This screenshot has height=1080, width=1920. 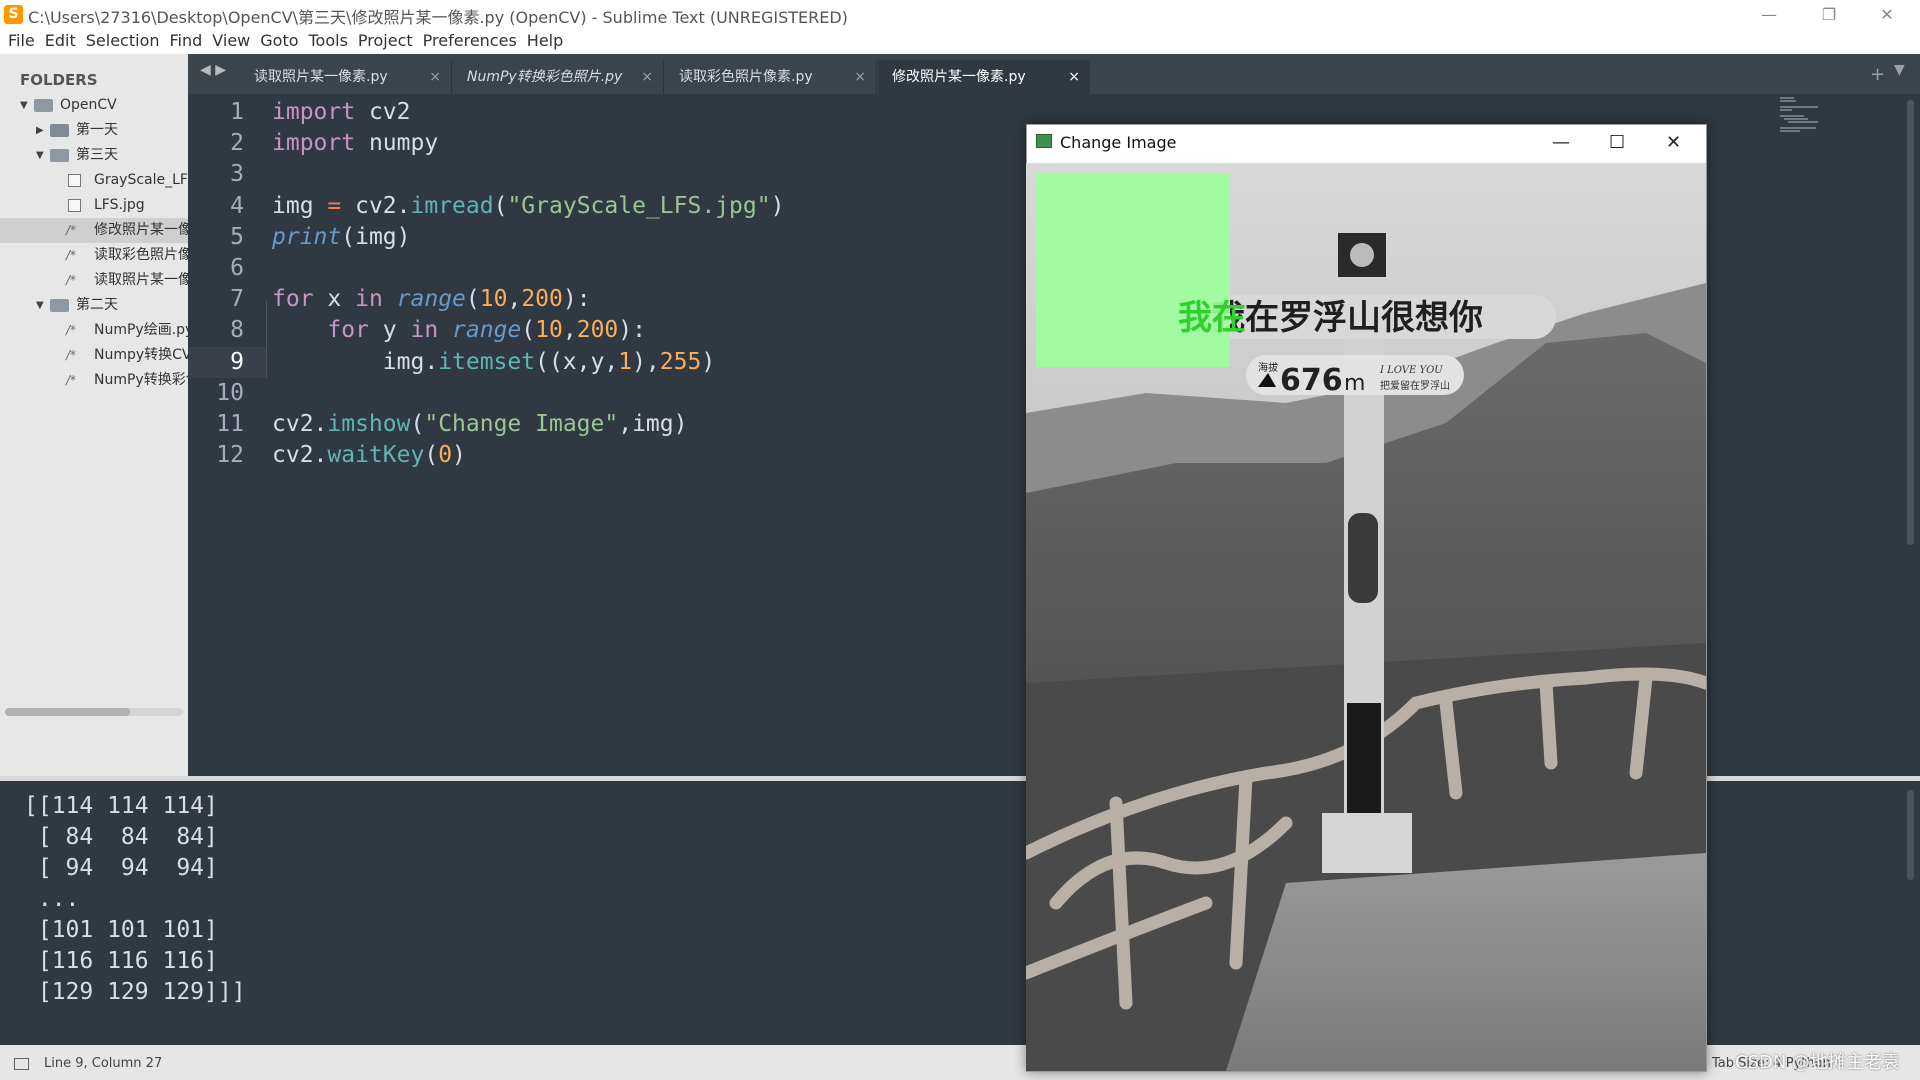 What do you see at coordinates (94, 180) in the screenshot?
I see `sidebar-item: GrayScale_LFS.jpg` at bounding box center [94, 180].